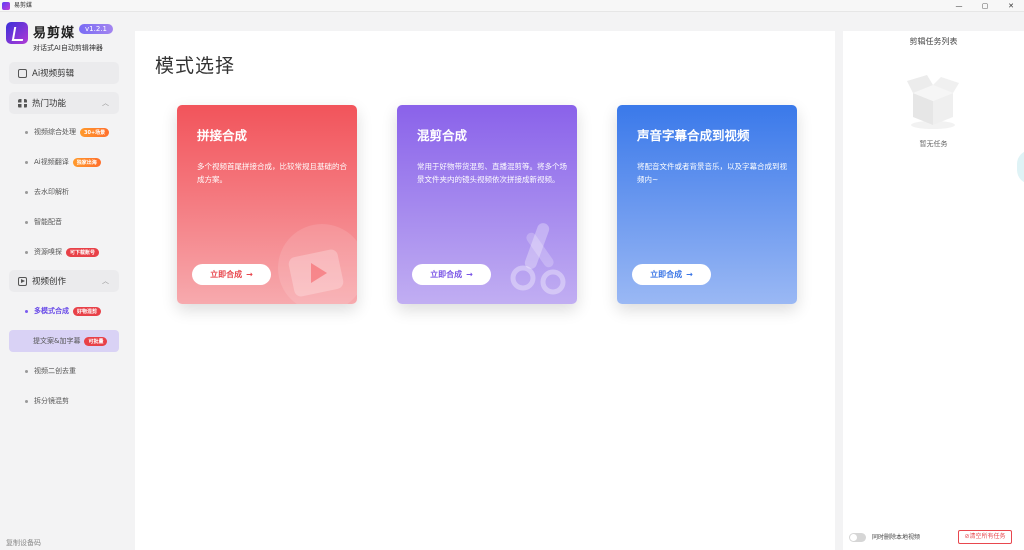 Image resolution: width=1024 pixels, height=550 pixels. I want to click on copy-device-code-link: 复制设备码, so click(23, 543).